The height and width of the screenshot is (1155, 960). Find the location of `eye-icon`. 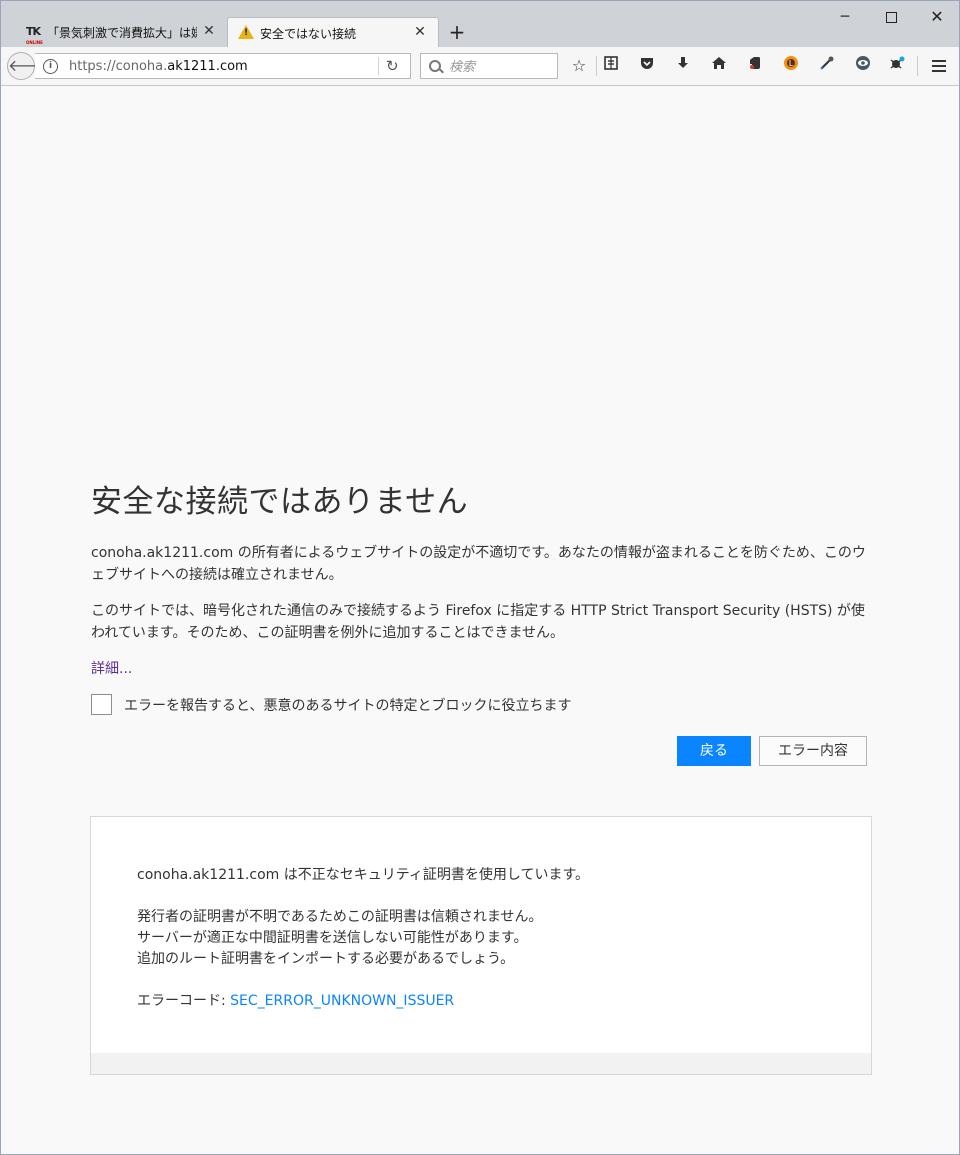

eye-icon is located at coordinates (863, 66).